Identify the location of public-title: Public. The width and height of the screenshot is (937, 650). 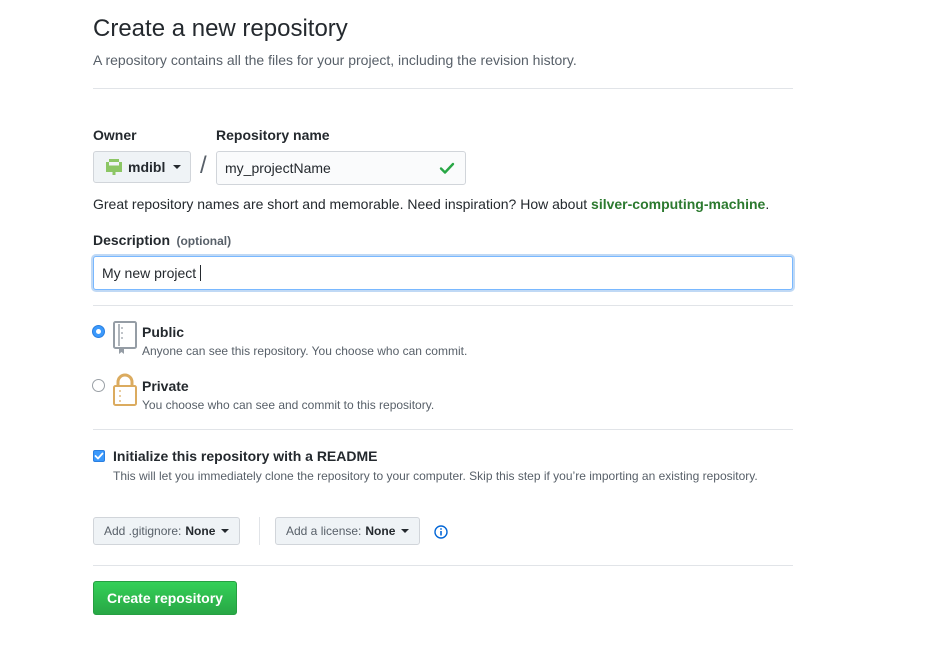
(163, 332).